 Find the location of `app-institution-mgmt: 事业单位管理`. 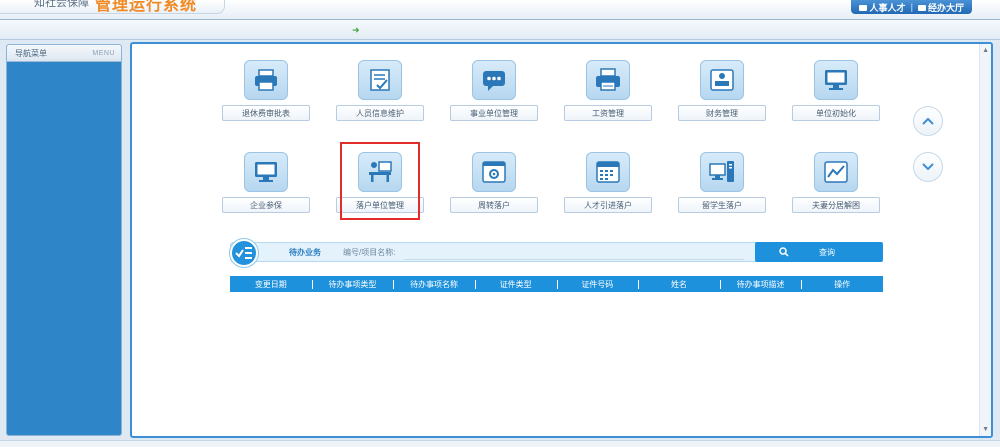

app-institution-mgmt: 事业单位管理 is located at coordinates (495, 95).